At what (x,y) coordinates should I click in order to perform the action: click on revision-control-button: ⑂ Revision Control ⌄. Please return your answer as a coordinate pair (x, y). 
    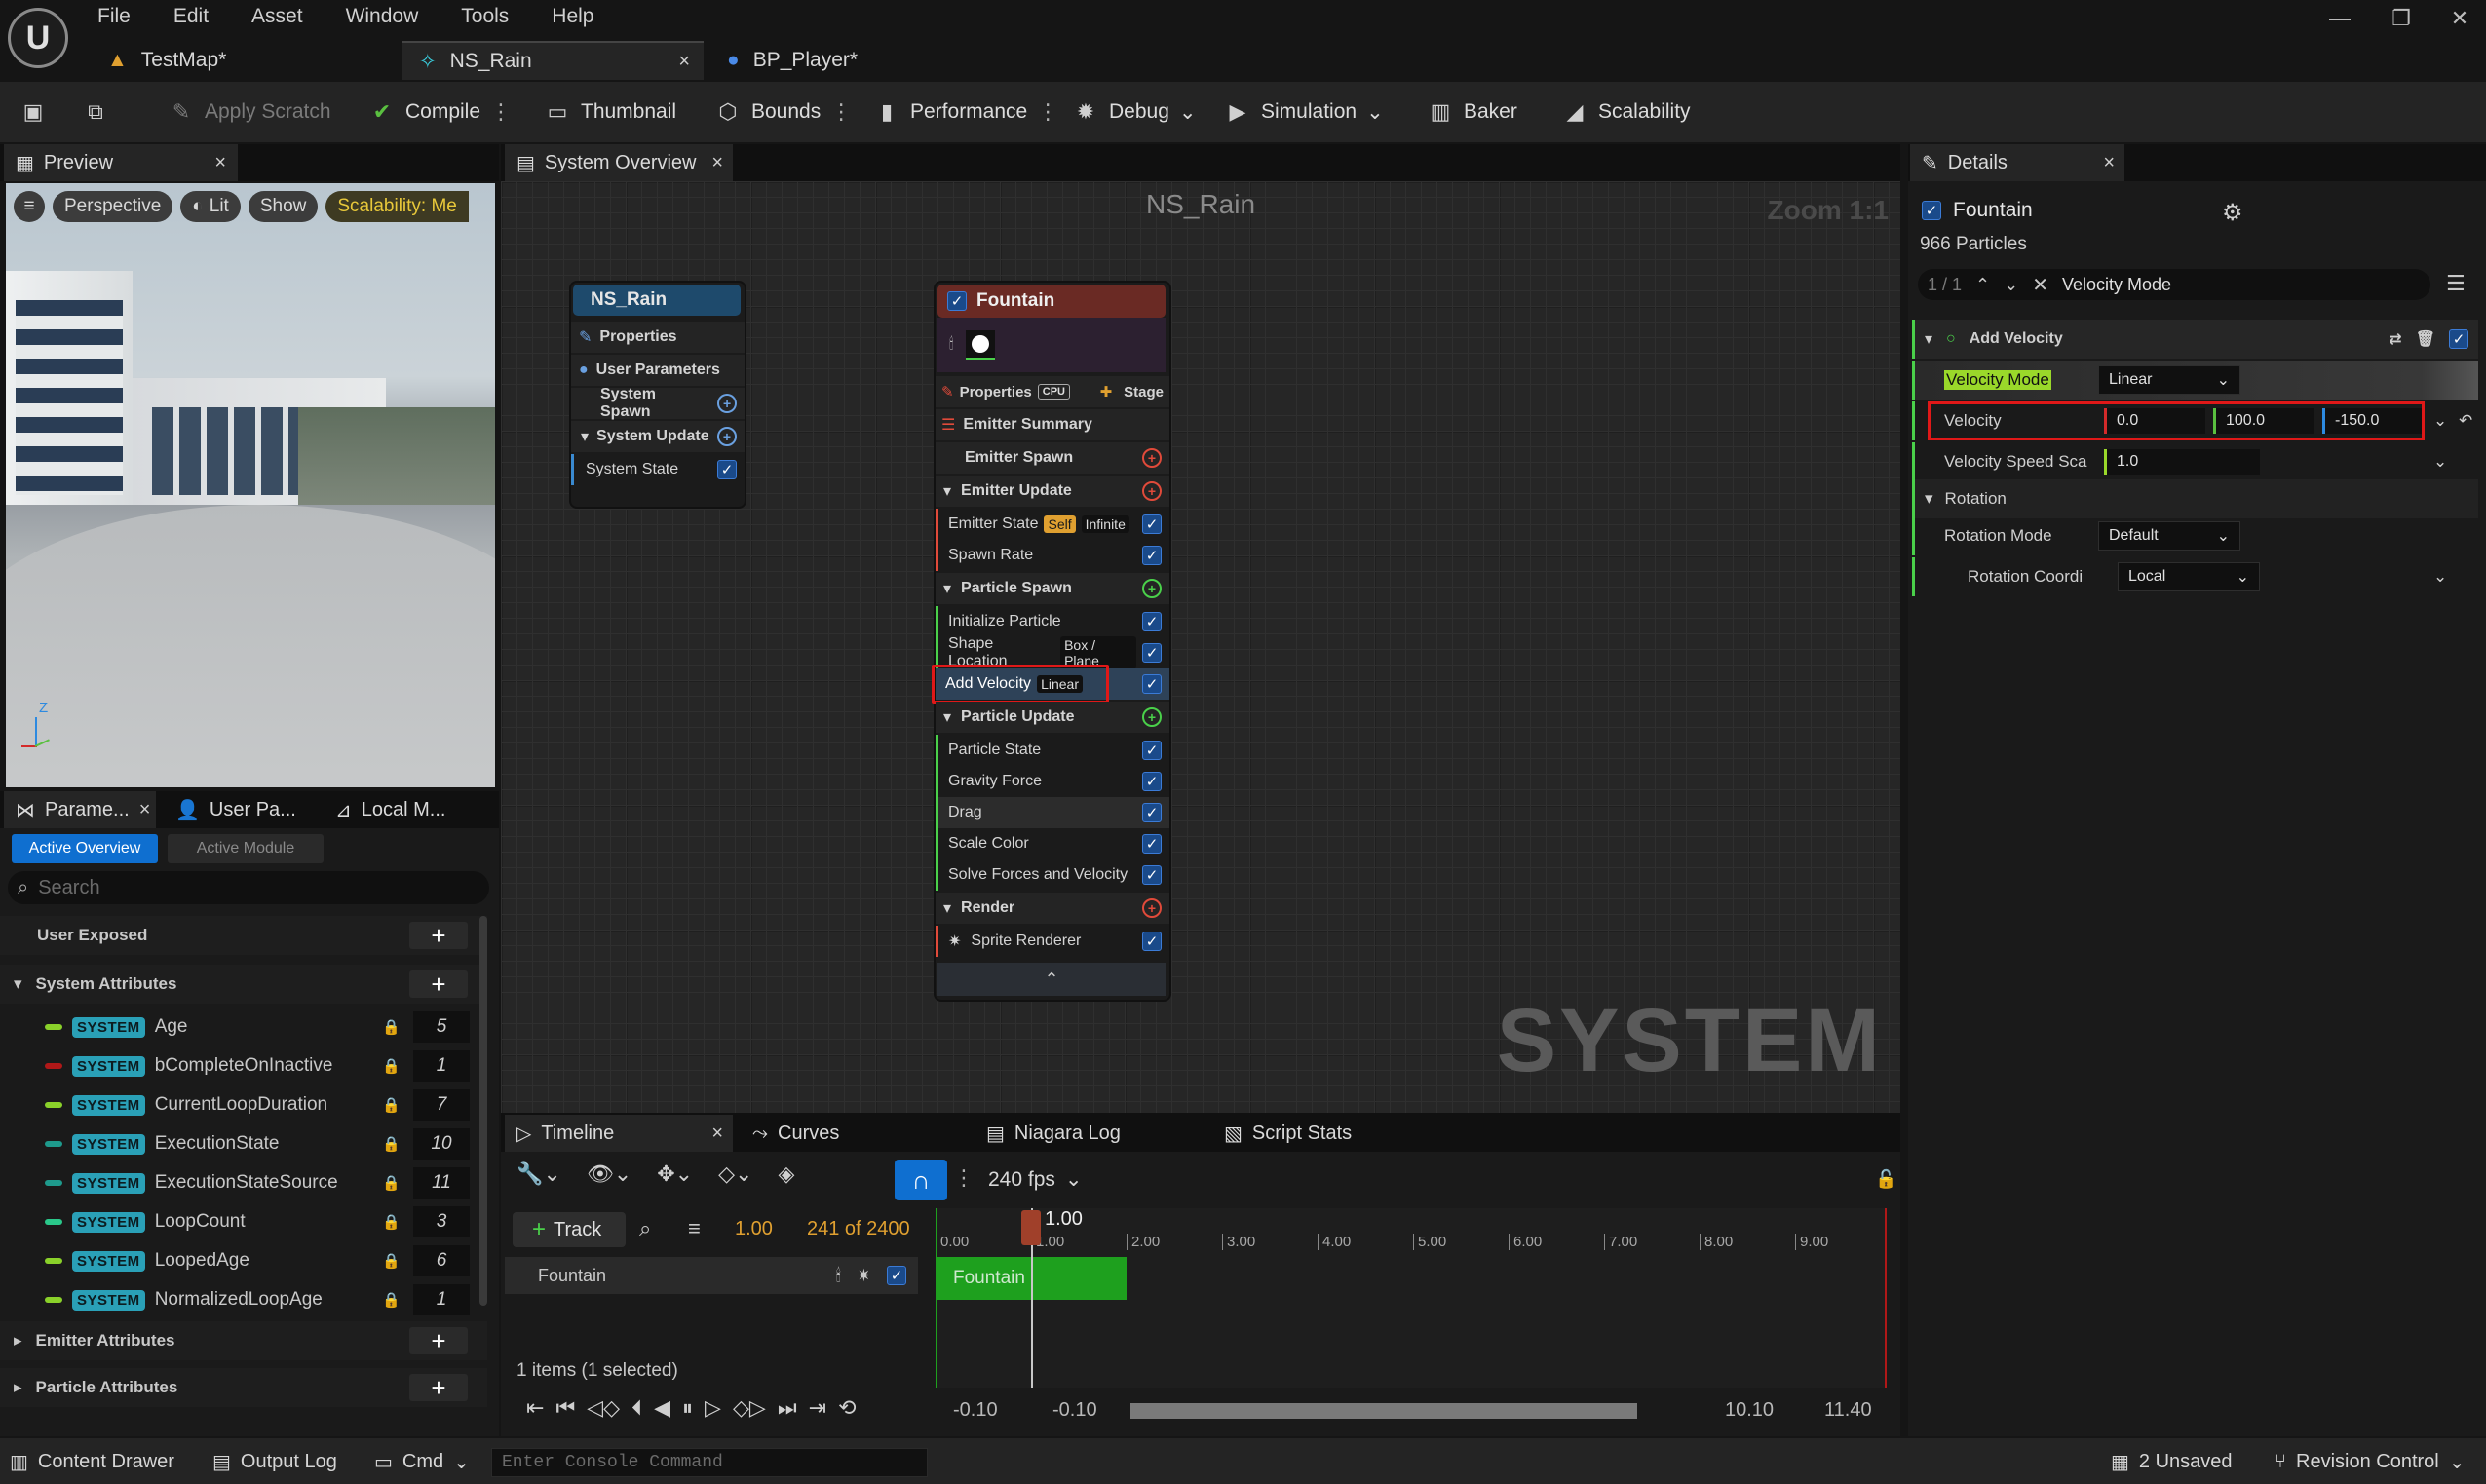
    Looking at the image, I should click on (2370, 1462).